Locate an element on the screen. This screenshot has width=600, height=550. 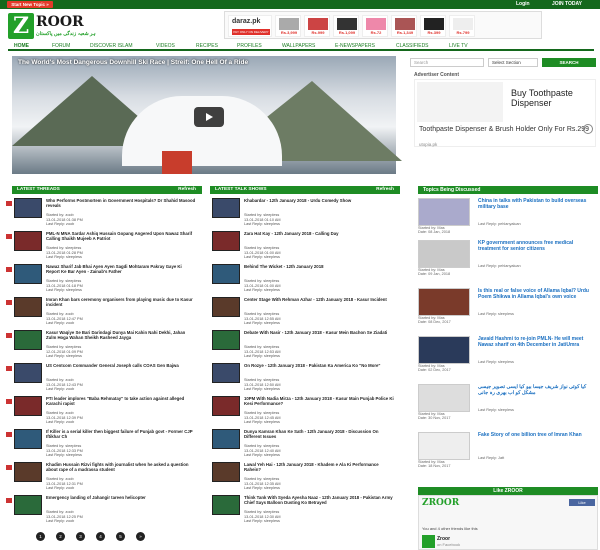
page-2: 2 is located at coordinates (60, 536).